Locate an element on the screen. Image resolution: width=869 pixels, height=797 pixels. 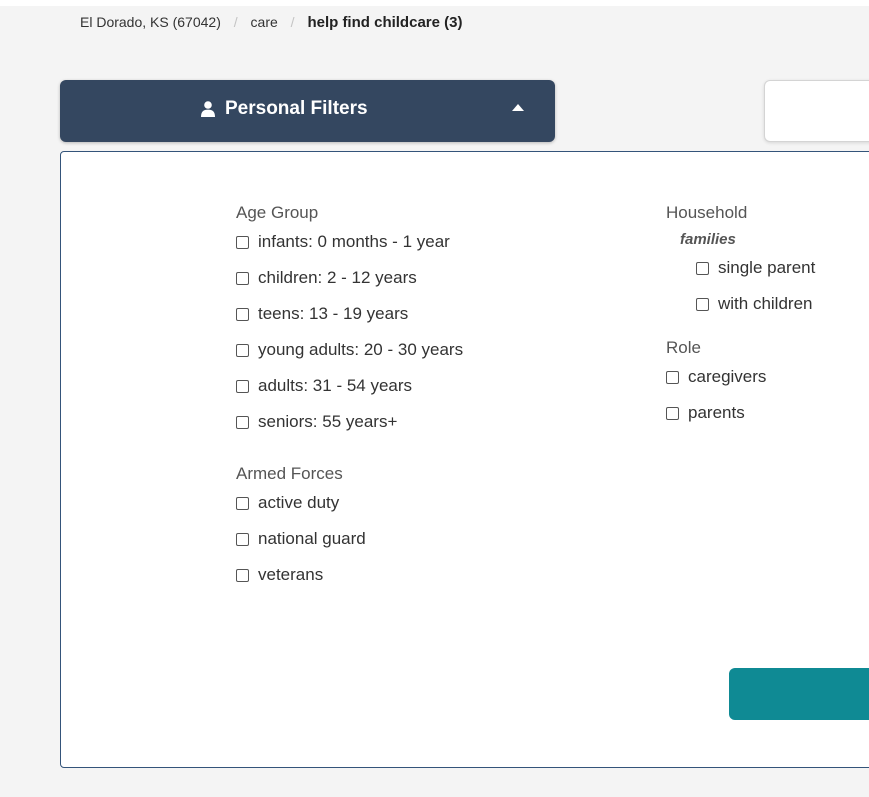
age-option-adults: adults: 31 - 54 years is located at coordinates (349, 386).